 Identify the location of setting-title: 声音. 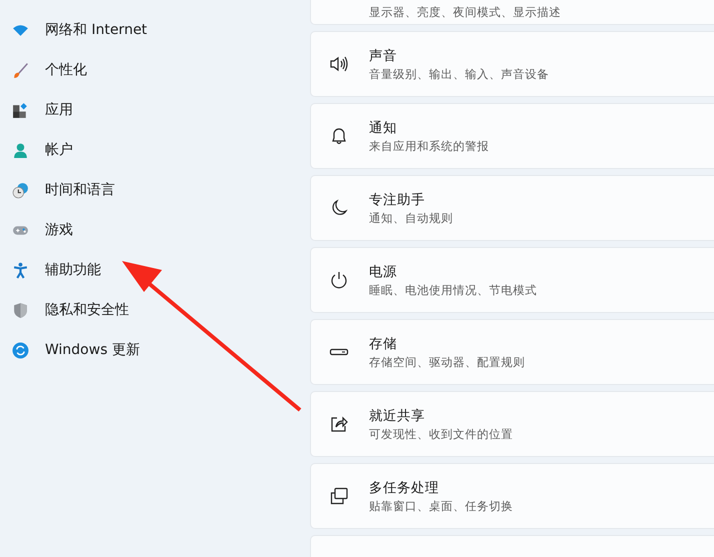
(383, 55).